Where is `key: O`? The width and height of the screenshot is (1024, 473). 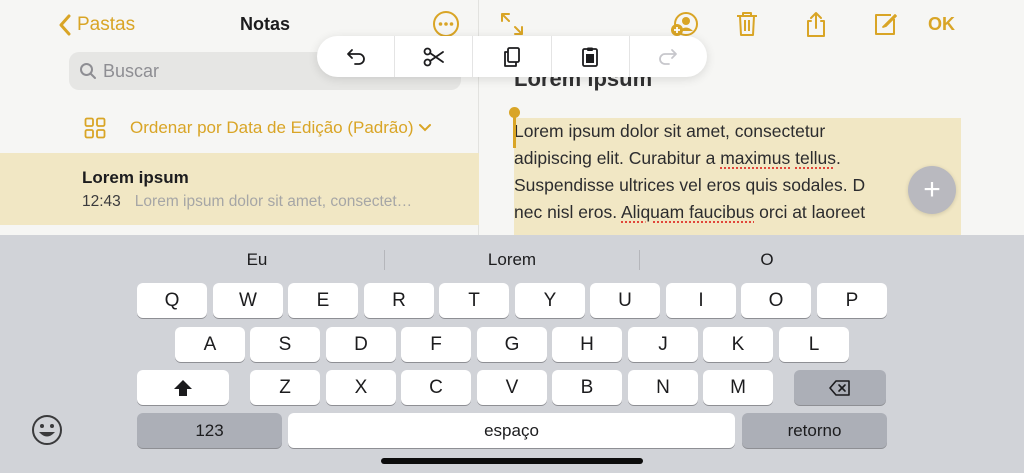
key: O is located at coordinates (776, 300).